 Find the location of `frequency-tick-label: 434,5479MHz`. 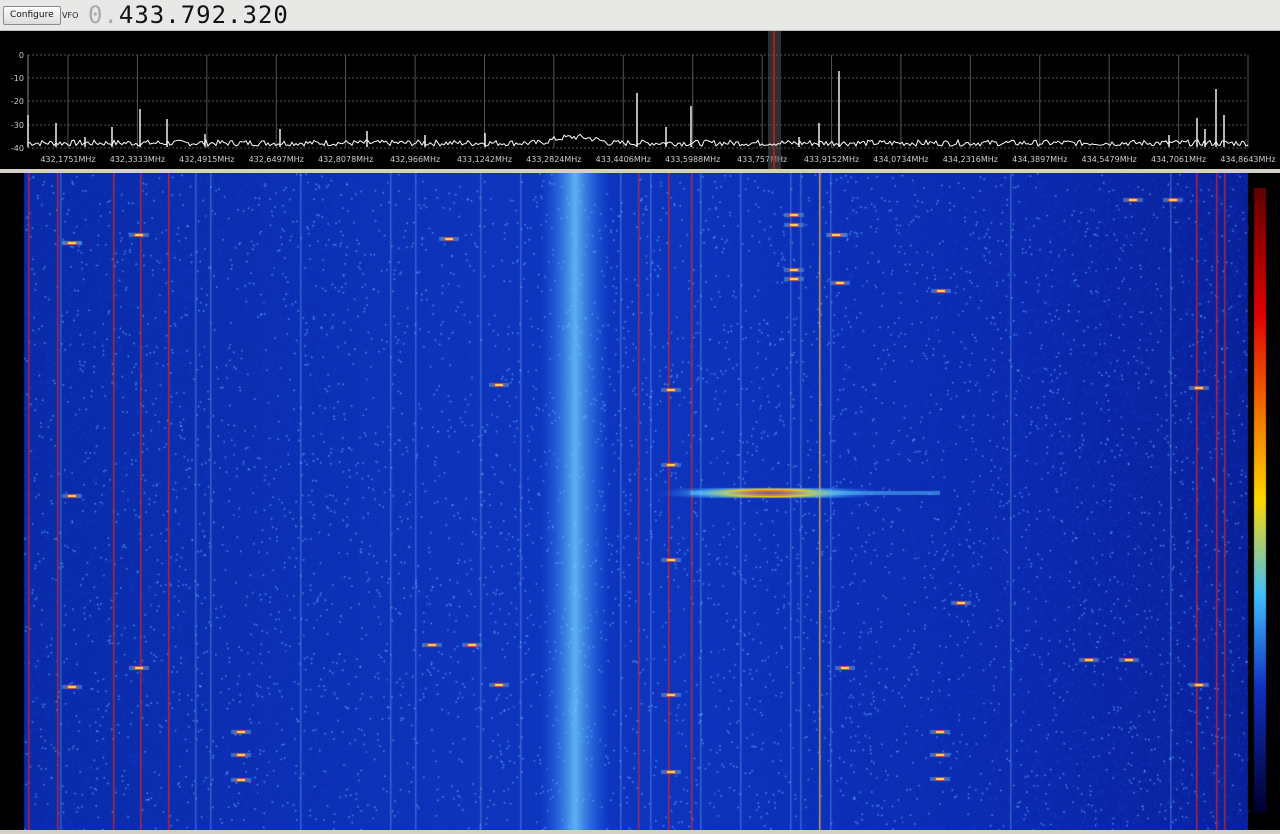

frequency-tick-label: 434,5479MHz is located at coordinates (1109, 159).